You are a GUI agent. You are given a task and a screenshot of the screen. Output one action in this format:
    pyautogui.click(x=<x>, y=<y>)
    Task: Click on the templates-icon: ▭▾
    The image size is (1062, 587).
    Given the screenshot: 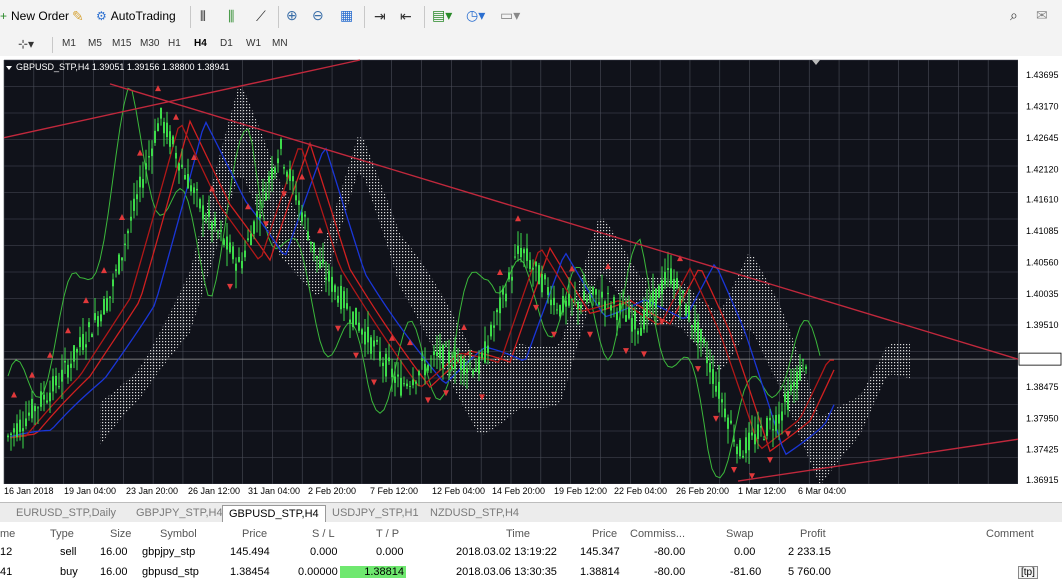 What is the action you would take?
    pyautogui.click(x=510, y=15)
    